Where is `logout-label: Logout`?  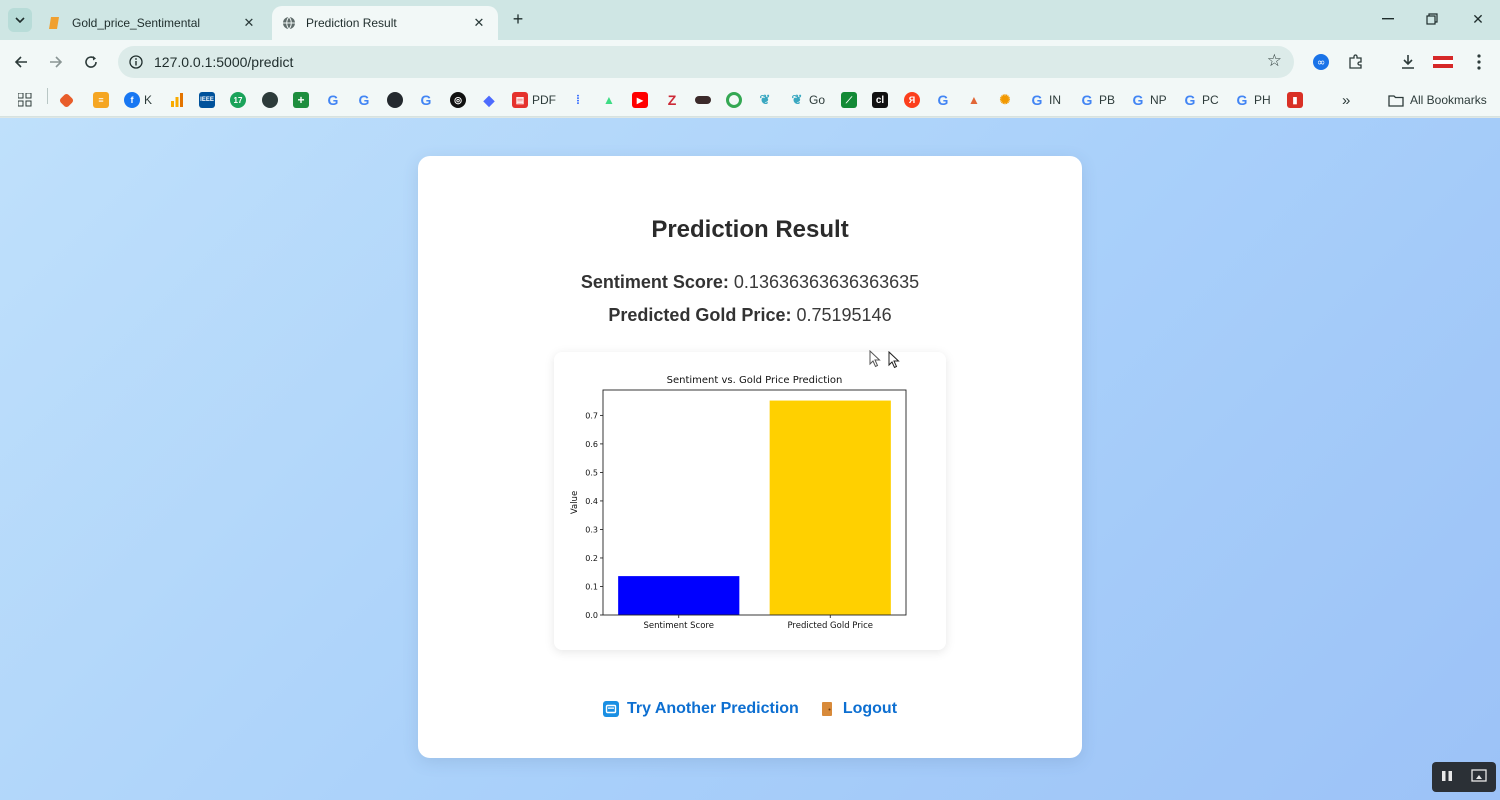
logout-label: Logout is located at coordinates (870, 708).